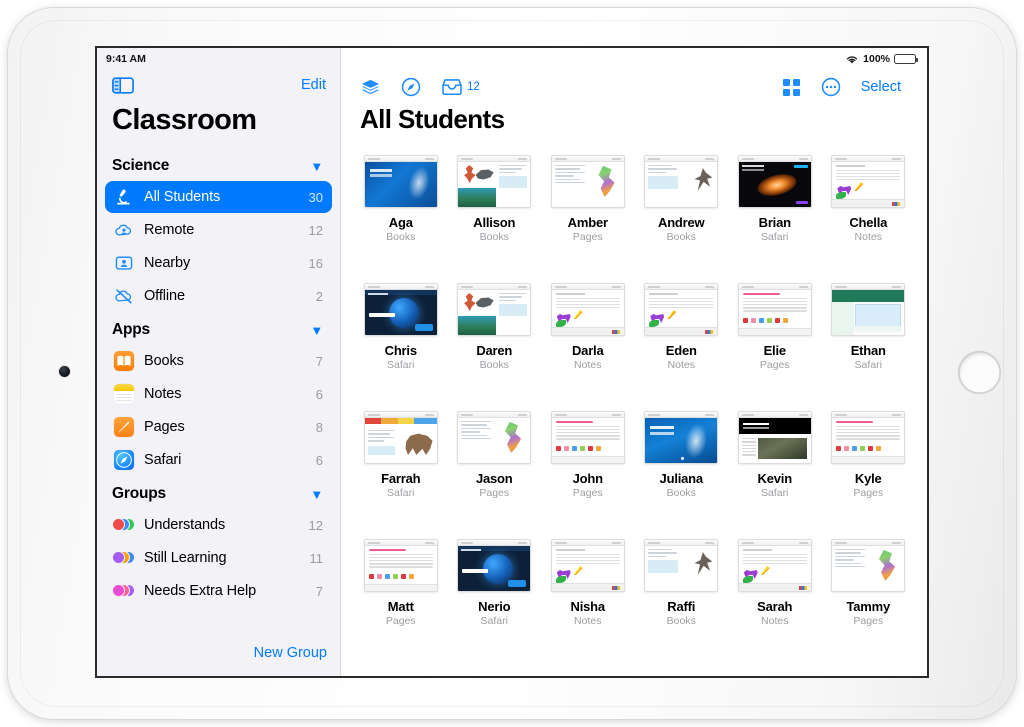  Describe the element at coordinates (123, 85) in the screenshot. I see `sidebar-toggle-icon` at that location.